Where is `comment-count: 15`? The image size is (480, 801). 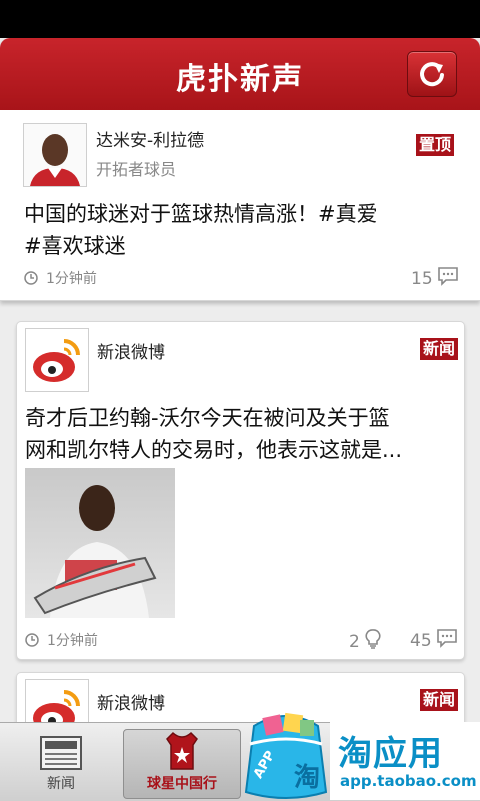 comment-count: 15 is located at coordinates (435, 278).